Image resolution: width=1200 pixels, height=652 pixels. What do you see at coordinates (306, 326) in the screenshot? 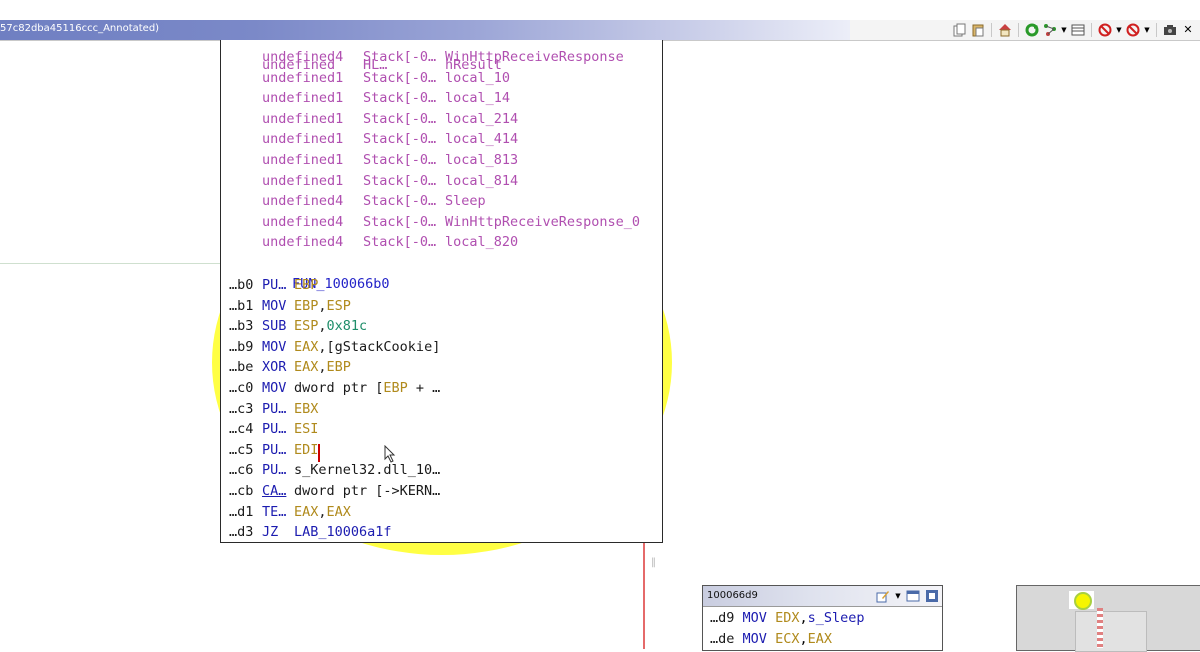
I see `operand-1: ESP` at bounding box center [306, 326].